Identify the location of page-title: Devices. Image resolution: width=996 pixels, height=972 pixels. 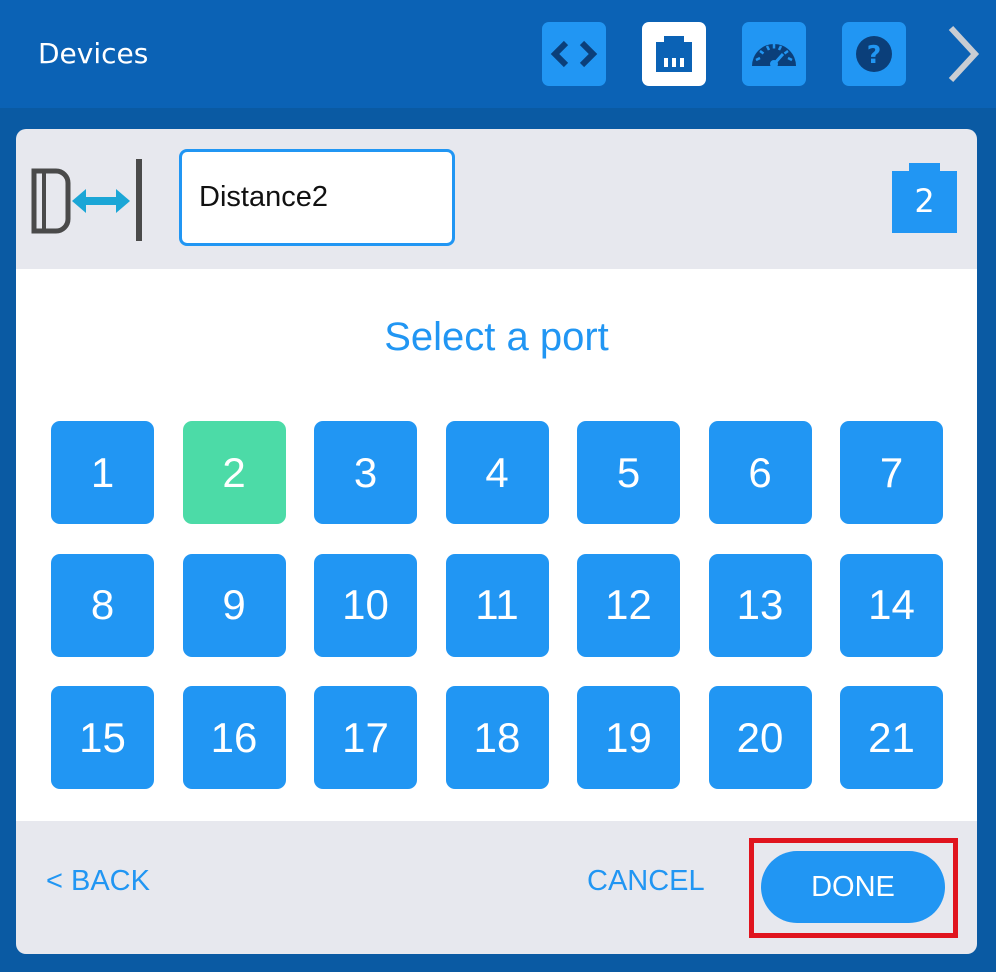
(93, 53).